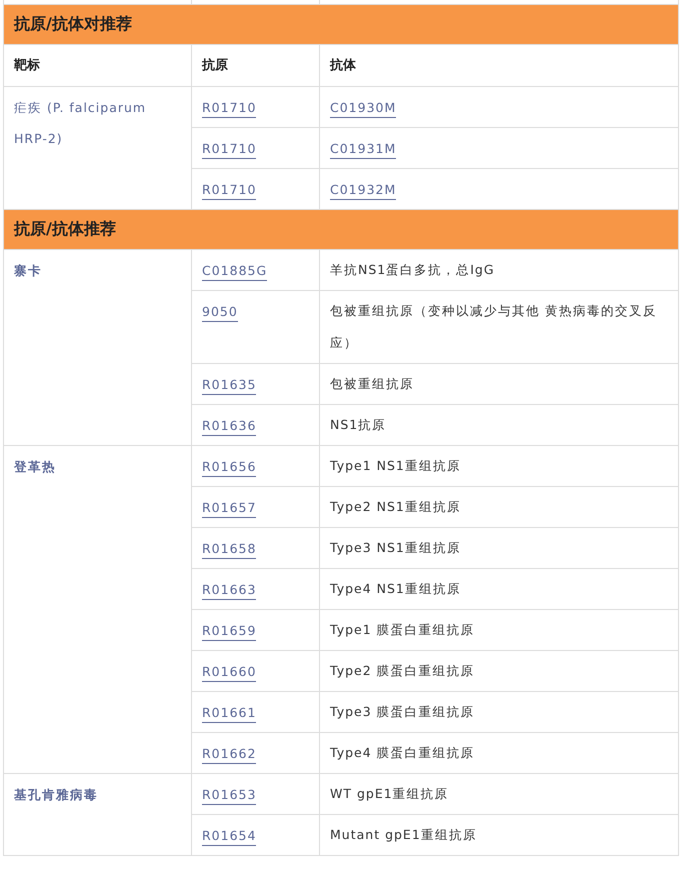 Image resolution: width=682 pixels, height=871 pixels. What do you see at coordinates (499, 793) in the screenshot?
I see `description-cell: WT gpE1重组抗原` at bounding box center [499, 793].